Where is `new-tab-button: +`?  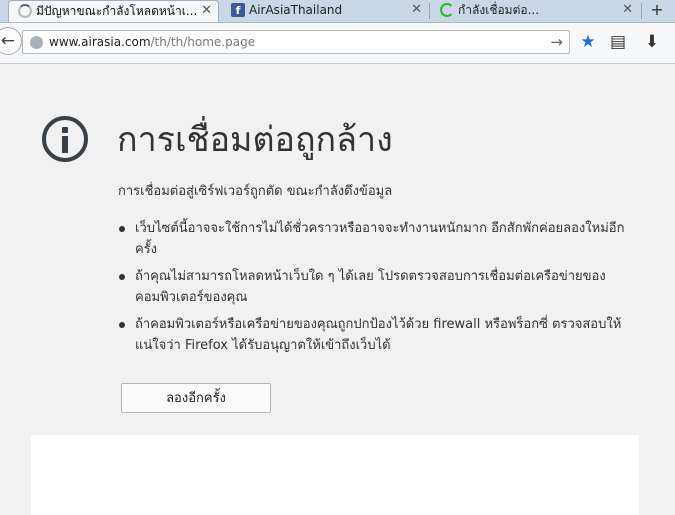 new-tab-button: + is located at coordinates (657, 11).